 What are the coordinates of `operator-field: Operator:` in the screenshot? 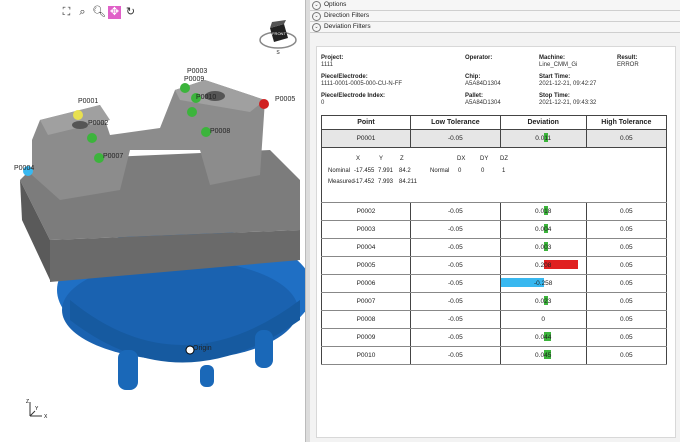 It's located at (479, 58).